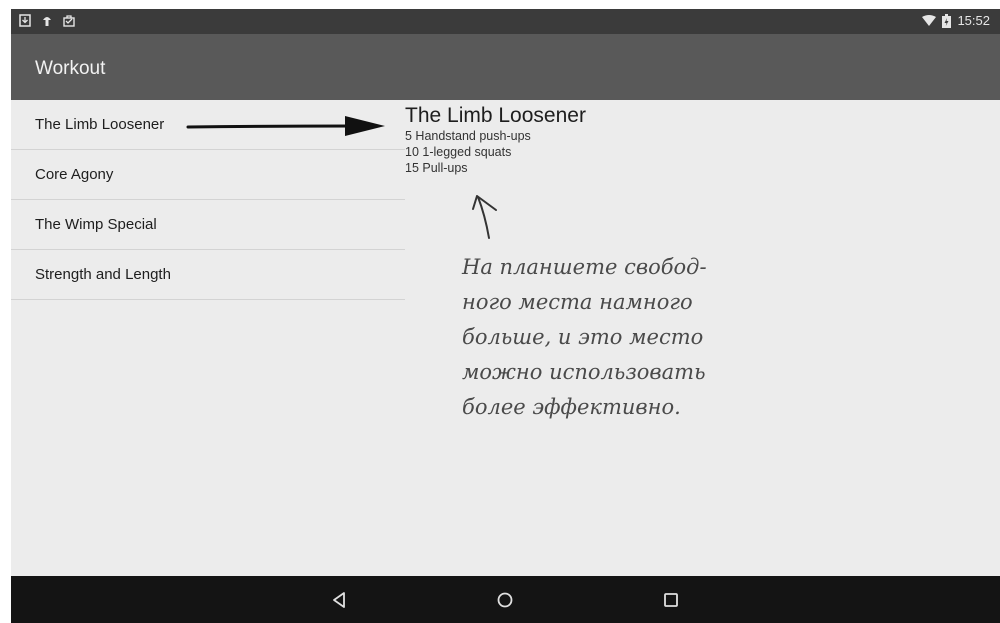  I want to click on home-icon, so click(505, 600).